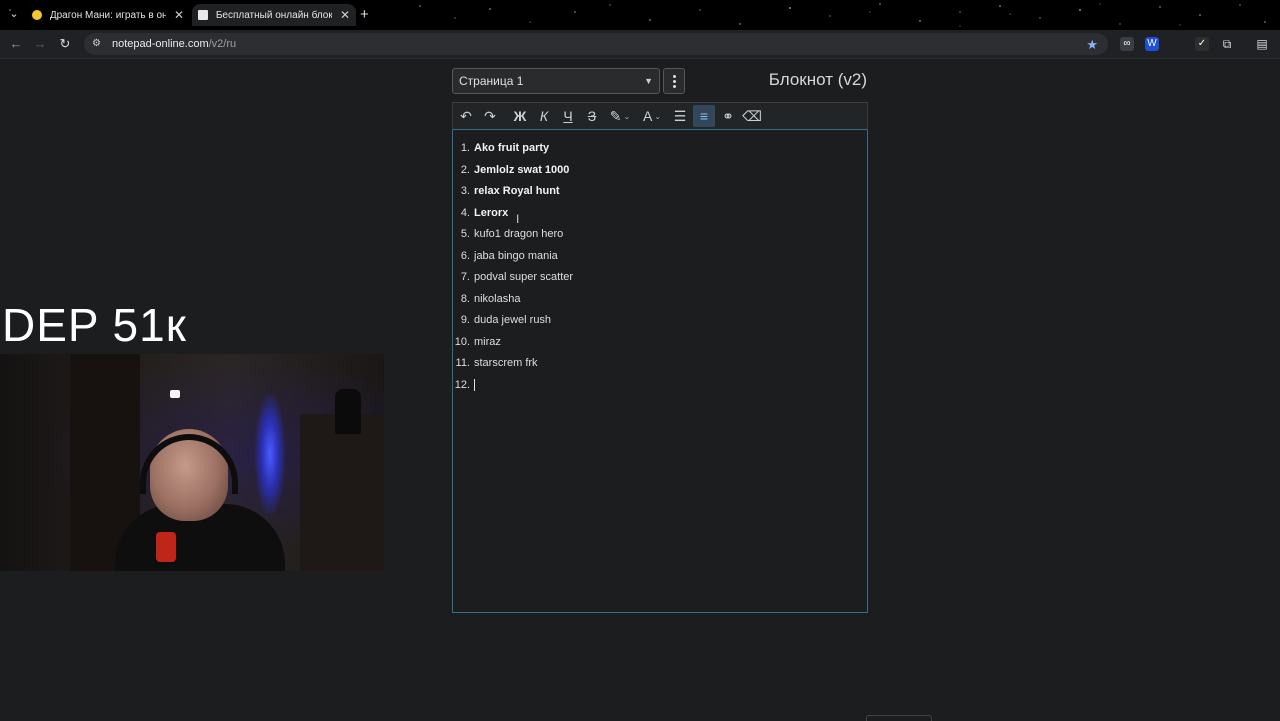  I want to click on list-item-text: nikolasha, so click(497, 298).